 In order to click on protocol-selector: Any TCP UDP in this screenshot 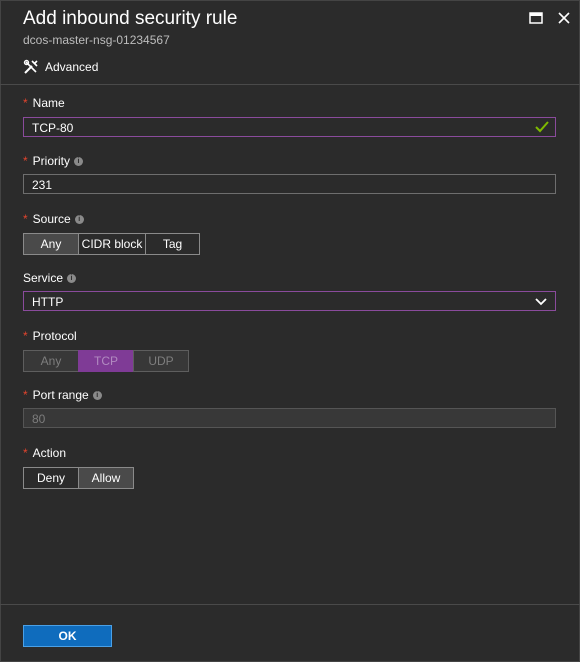, I will do `click(106, 361)`.